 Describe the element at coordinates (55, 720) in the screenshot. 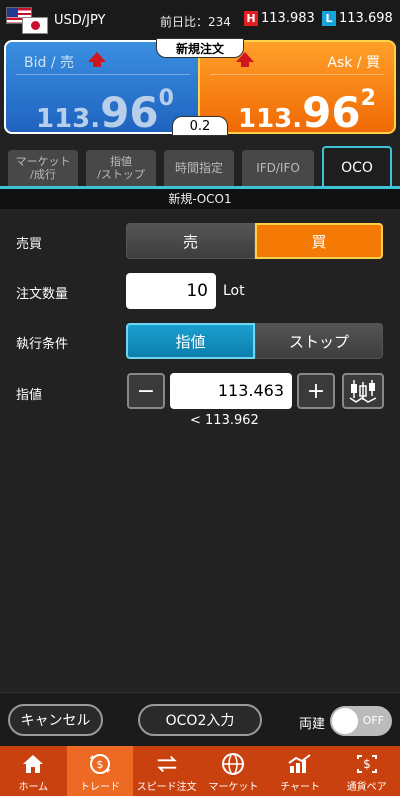

I see `cancel-button: キャンセル` at that location.